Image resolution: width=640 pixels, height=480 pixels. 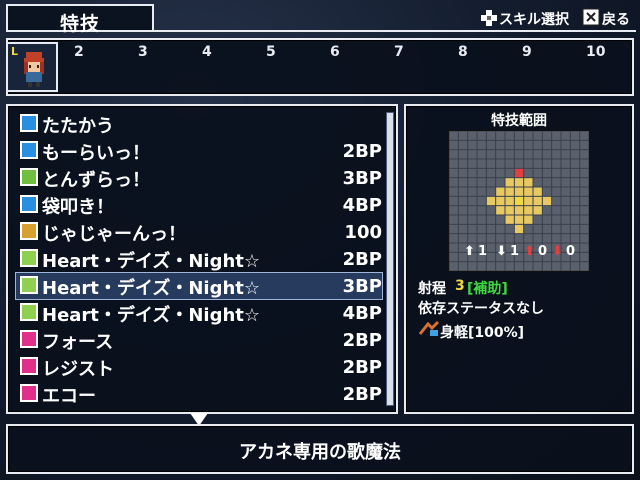 I want to click on skill-row: とんずらっ！ 3BP, so click(x=199, y=178).